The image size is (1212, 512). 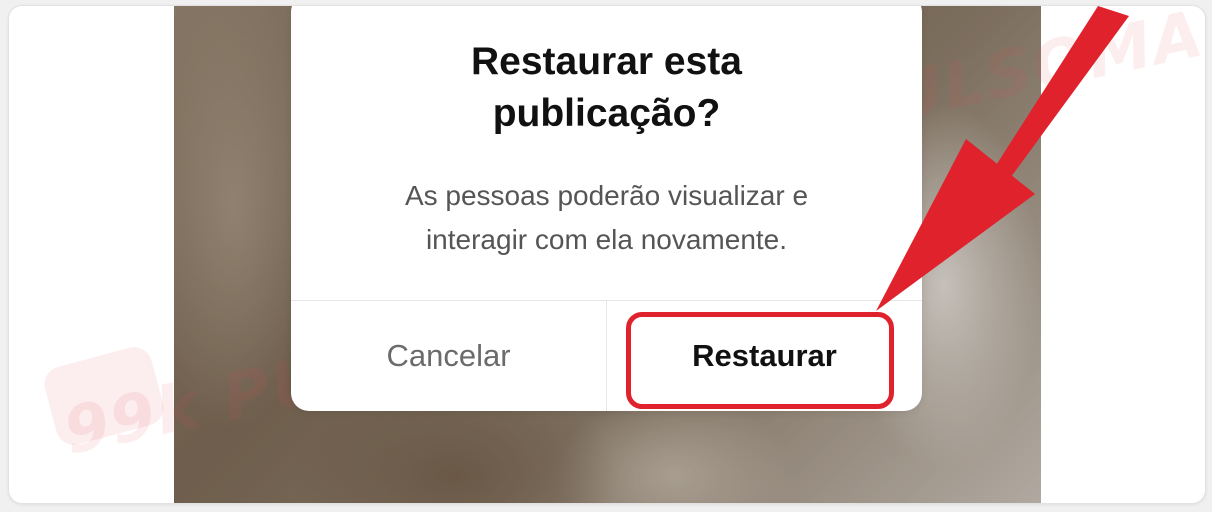 I want to click on dialog-title: Restaurar esta publicação?, so click(x=606, y=88).